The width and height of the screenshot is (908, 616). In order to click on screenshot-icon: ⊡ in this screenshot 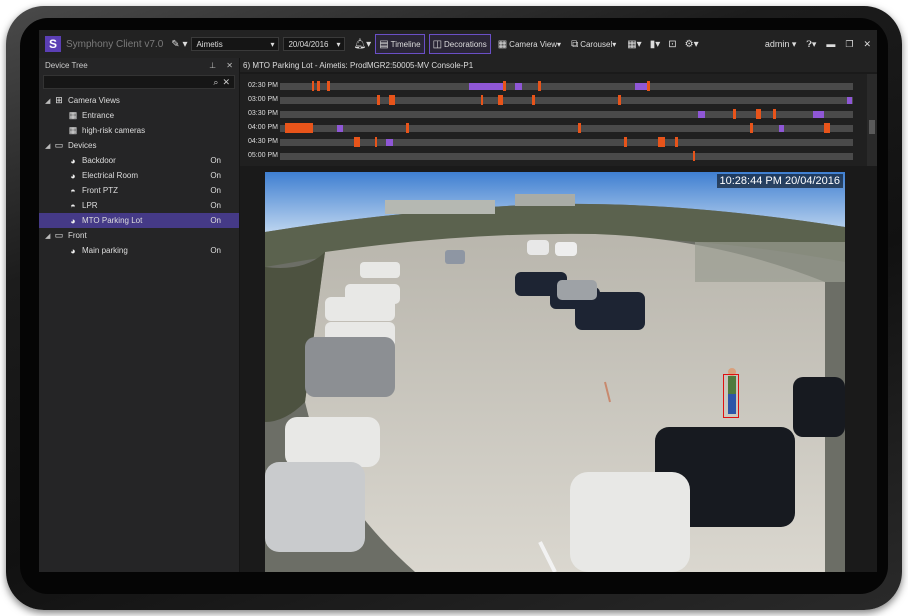, I will do `click(672, 44)`.